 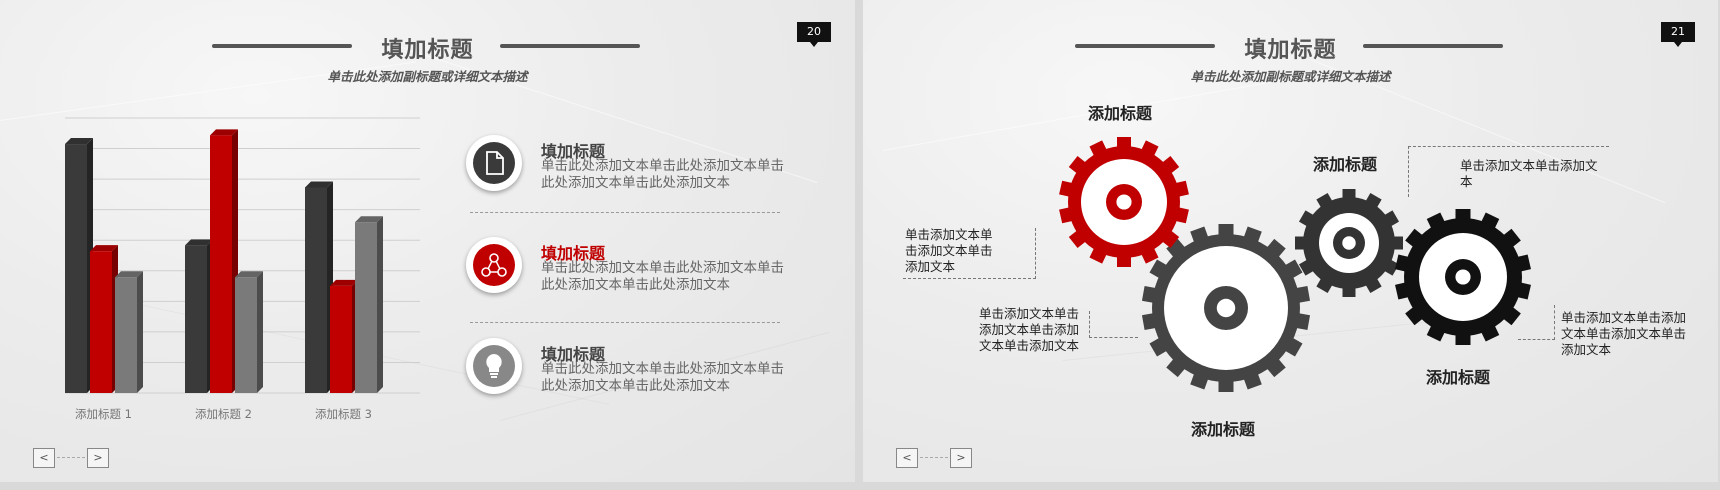 I want to click on gear-title-red: 添加标题, so click(x=1120, y=113).